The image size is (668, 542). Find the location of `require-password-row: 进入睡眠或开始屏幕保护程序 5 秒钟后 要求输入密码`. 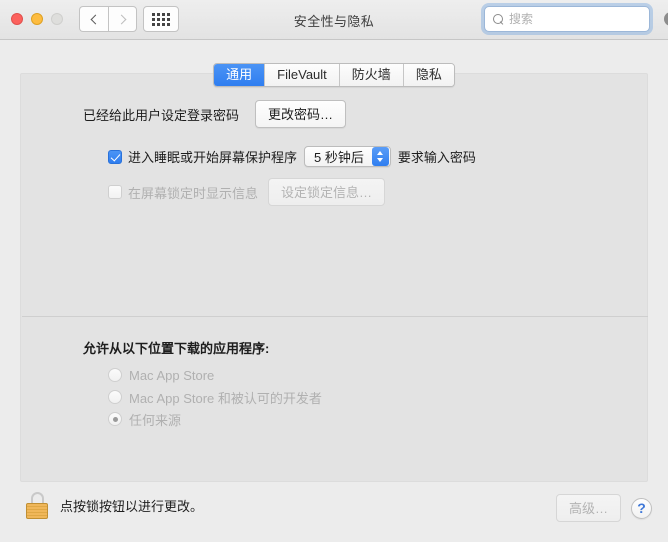

require-password-row: 进入睡眠或开始屏幕保护程序 5 秒钟后 要求输入密码 is located at coordinates (388, 156).